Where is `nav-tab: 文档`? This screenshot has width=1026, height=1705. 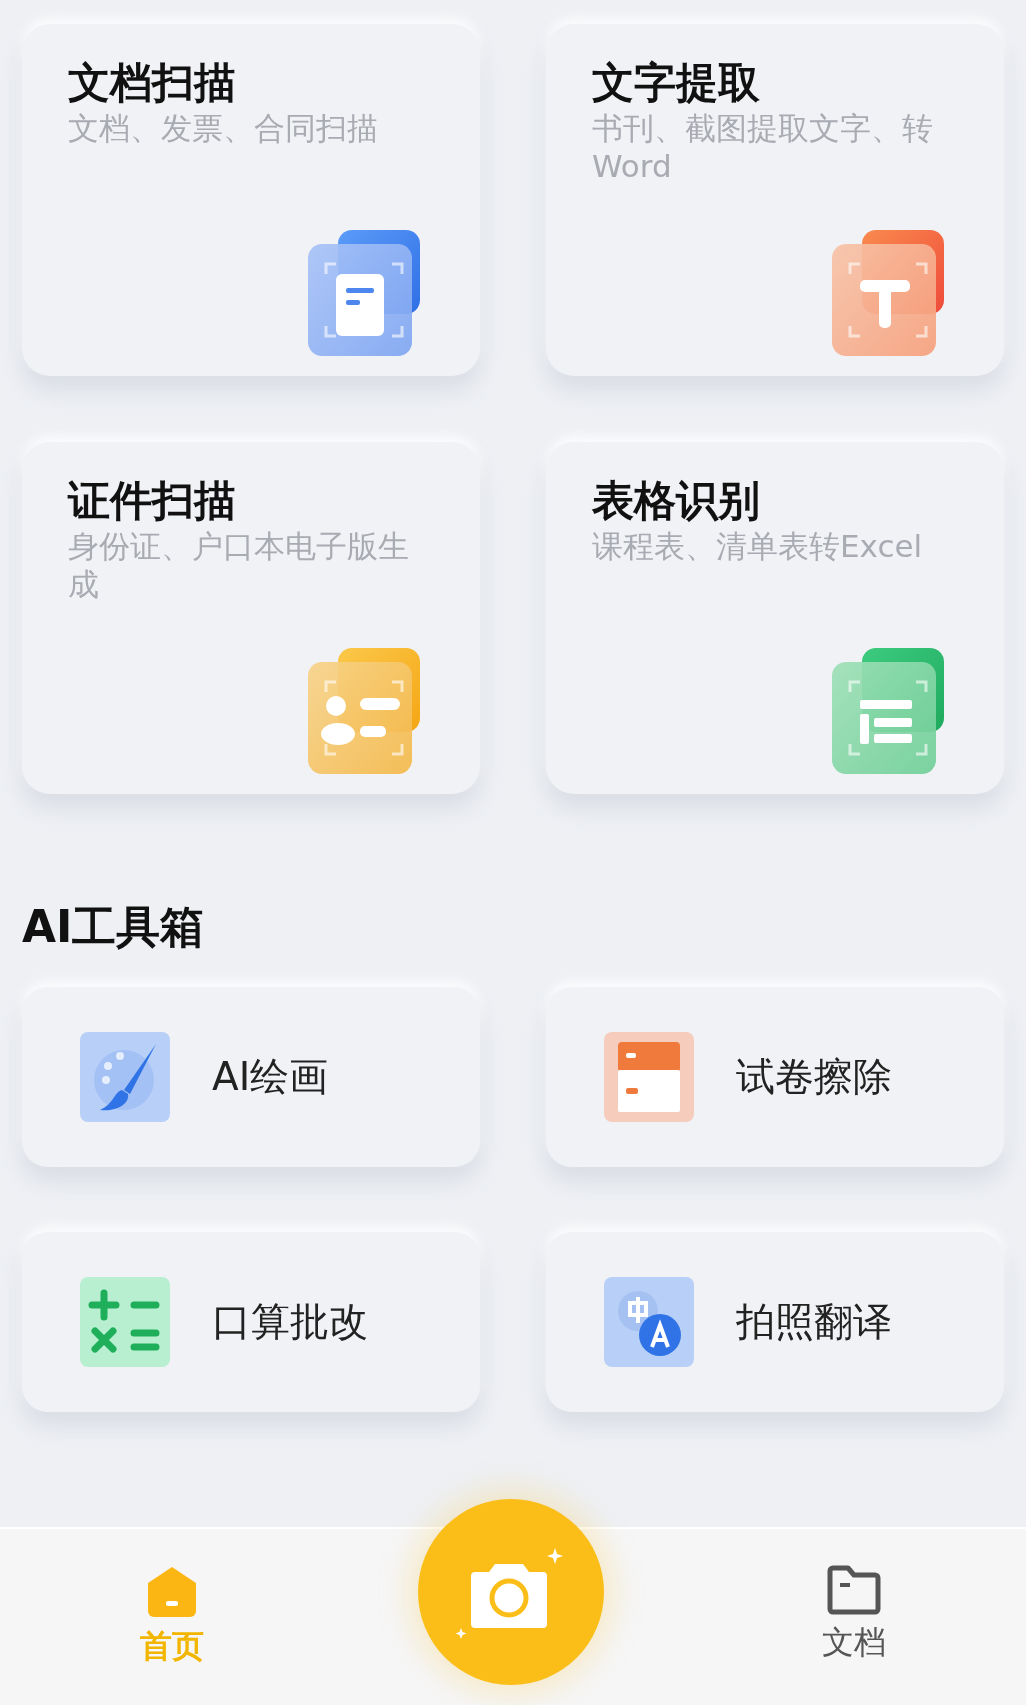
nav-tab: 文档 is located at coordinates (854, 1597).